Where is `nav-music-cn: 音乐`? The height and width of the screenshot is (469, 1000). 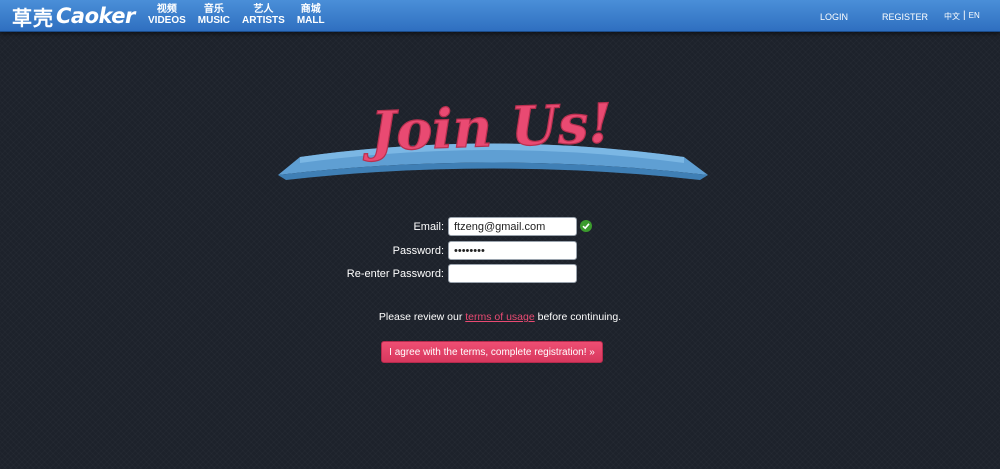
nav-music-cn: 音乐 is located at coordinates (213, 9).